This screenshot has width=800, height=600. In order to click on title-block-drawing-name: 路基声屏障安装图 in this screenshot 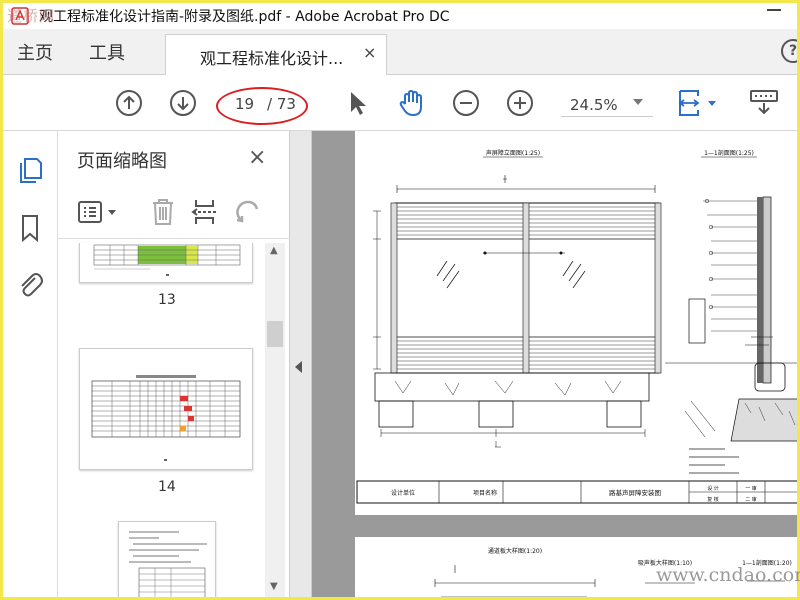, I will do `click(635, 492)`.